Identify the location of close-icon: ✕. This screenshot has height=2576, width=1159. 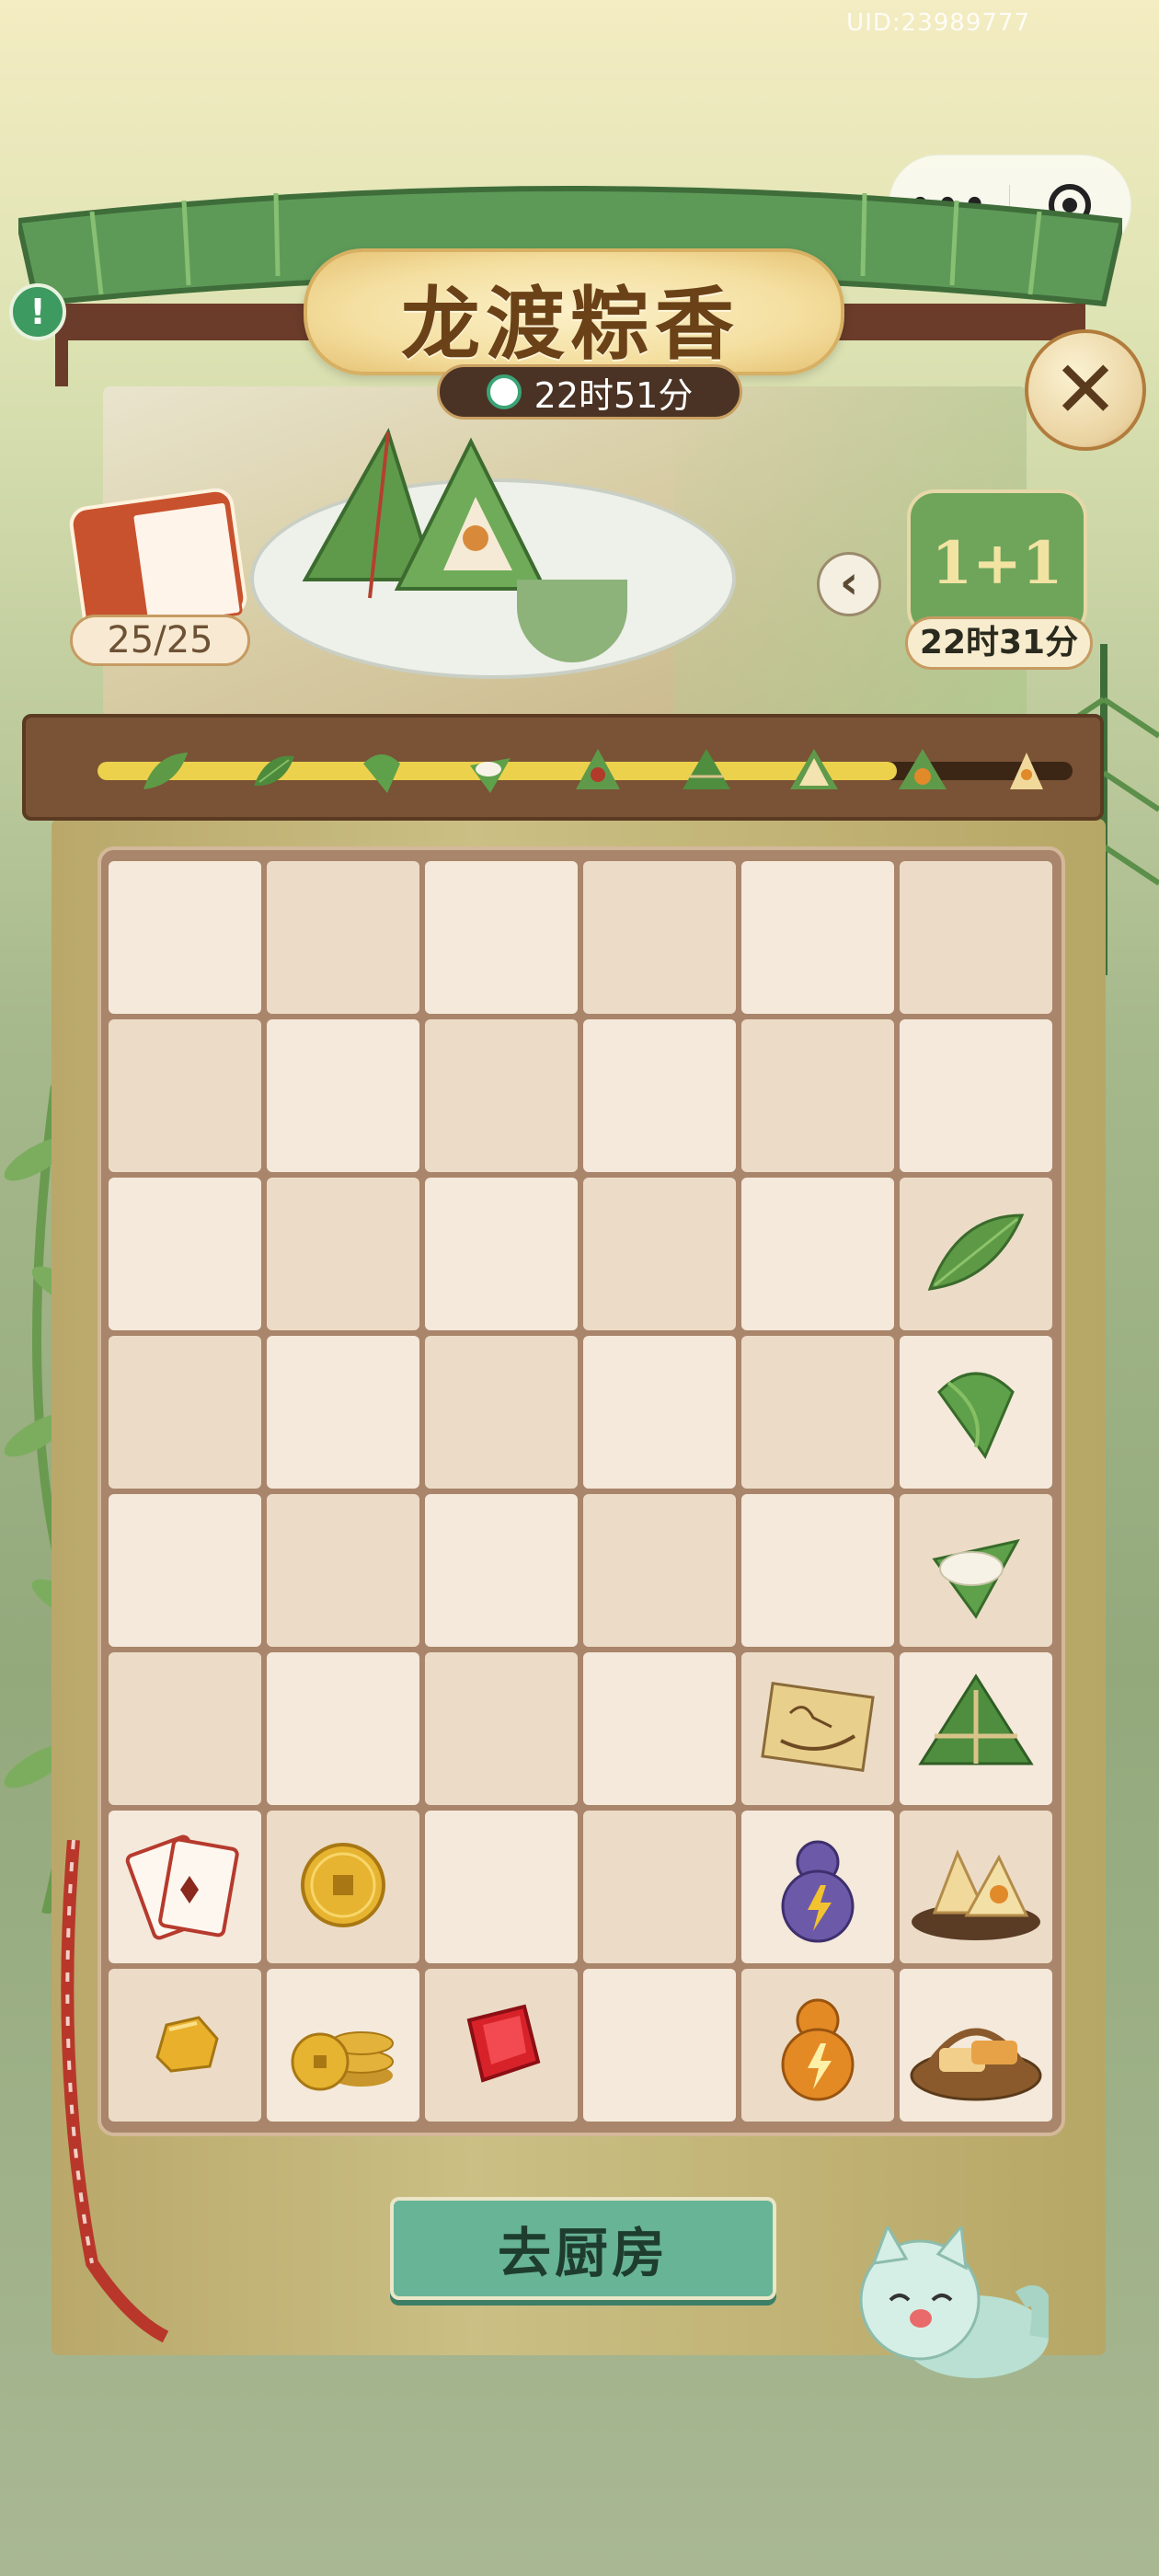
(1085, 390).